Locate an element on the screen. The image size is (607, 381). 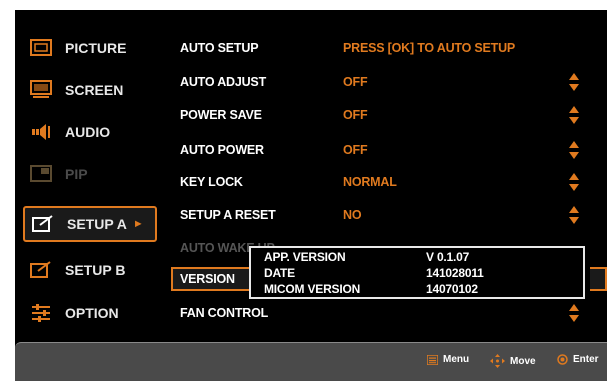
menu-row-label: AUTO SETUP is located at coordinates (219, 48).